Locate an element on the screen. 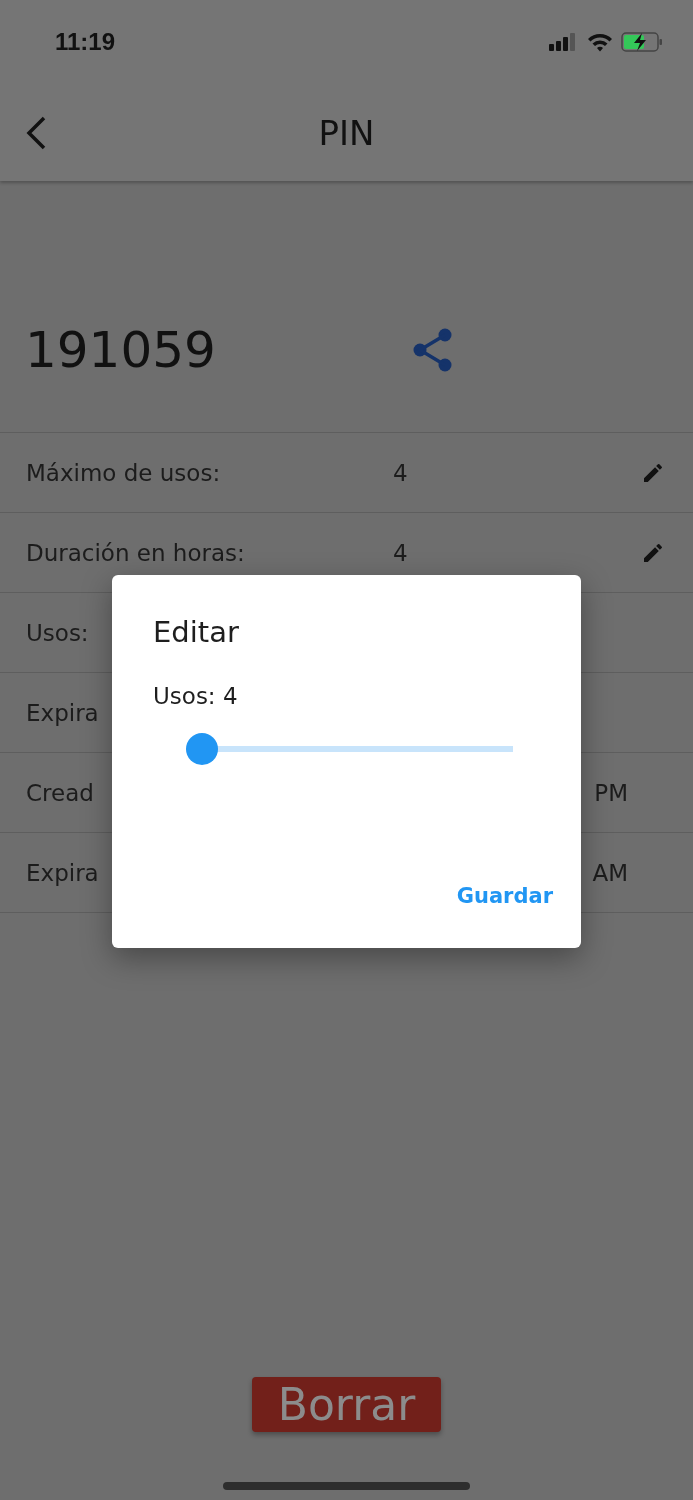 The width and height of the screenshot is (693, 1500). delete-button: Borrar is located at coordinates (346, 1404).